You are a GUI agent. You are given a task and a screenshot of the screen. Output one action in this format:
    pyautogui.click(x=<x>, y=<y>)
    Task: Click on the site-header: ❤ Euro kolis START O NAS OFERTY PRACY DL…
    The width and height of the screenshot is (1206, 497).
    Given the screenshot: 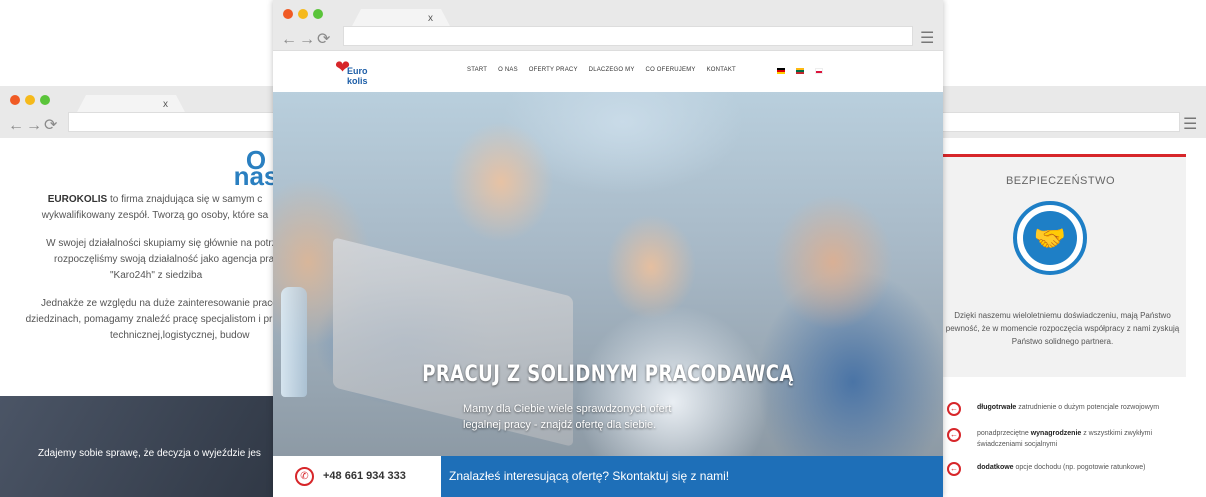 What is the action you would take?
    pyautogui.click(x=608, y=71)
    